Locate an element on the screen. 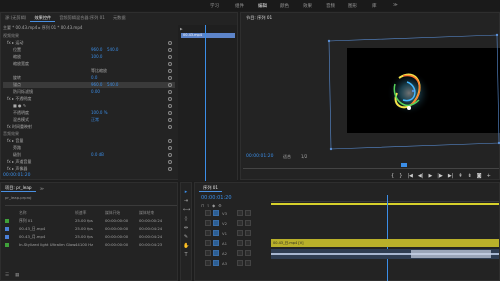  pen-tool-icon: ✎ is located at coordinates (186, 237).